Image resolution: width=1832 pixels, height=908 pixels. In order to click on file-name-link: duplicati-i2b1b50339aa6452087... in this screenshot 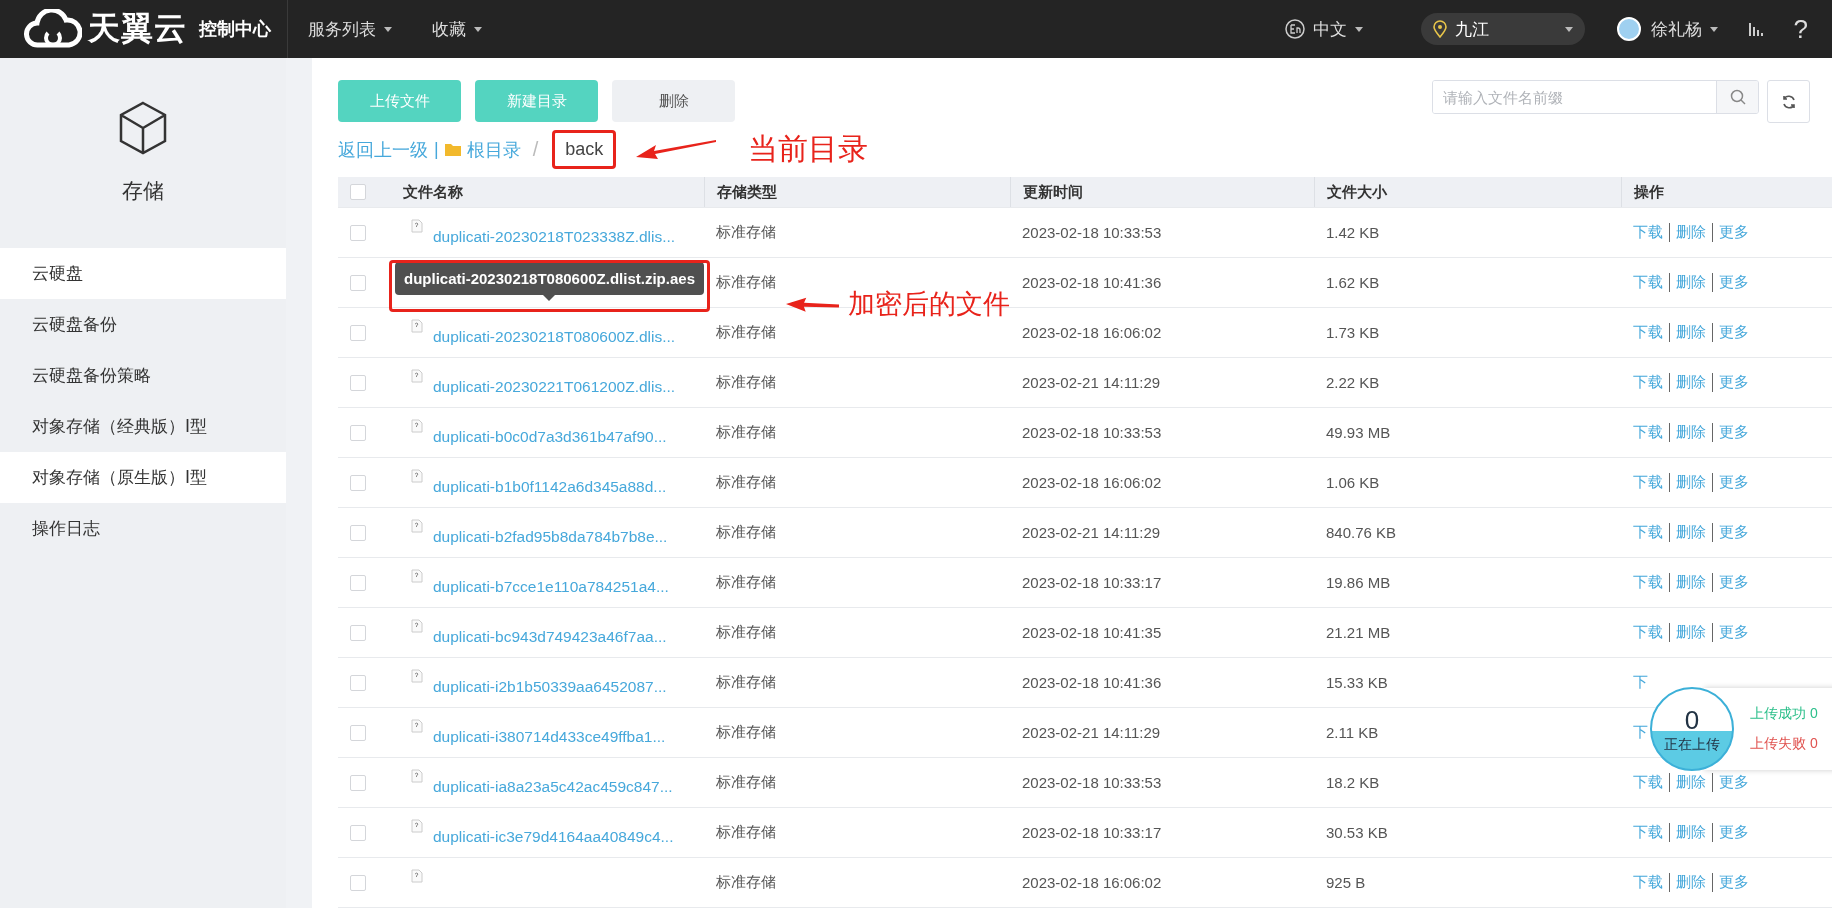, I will do `click(550, 686)`.